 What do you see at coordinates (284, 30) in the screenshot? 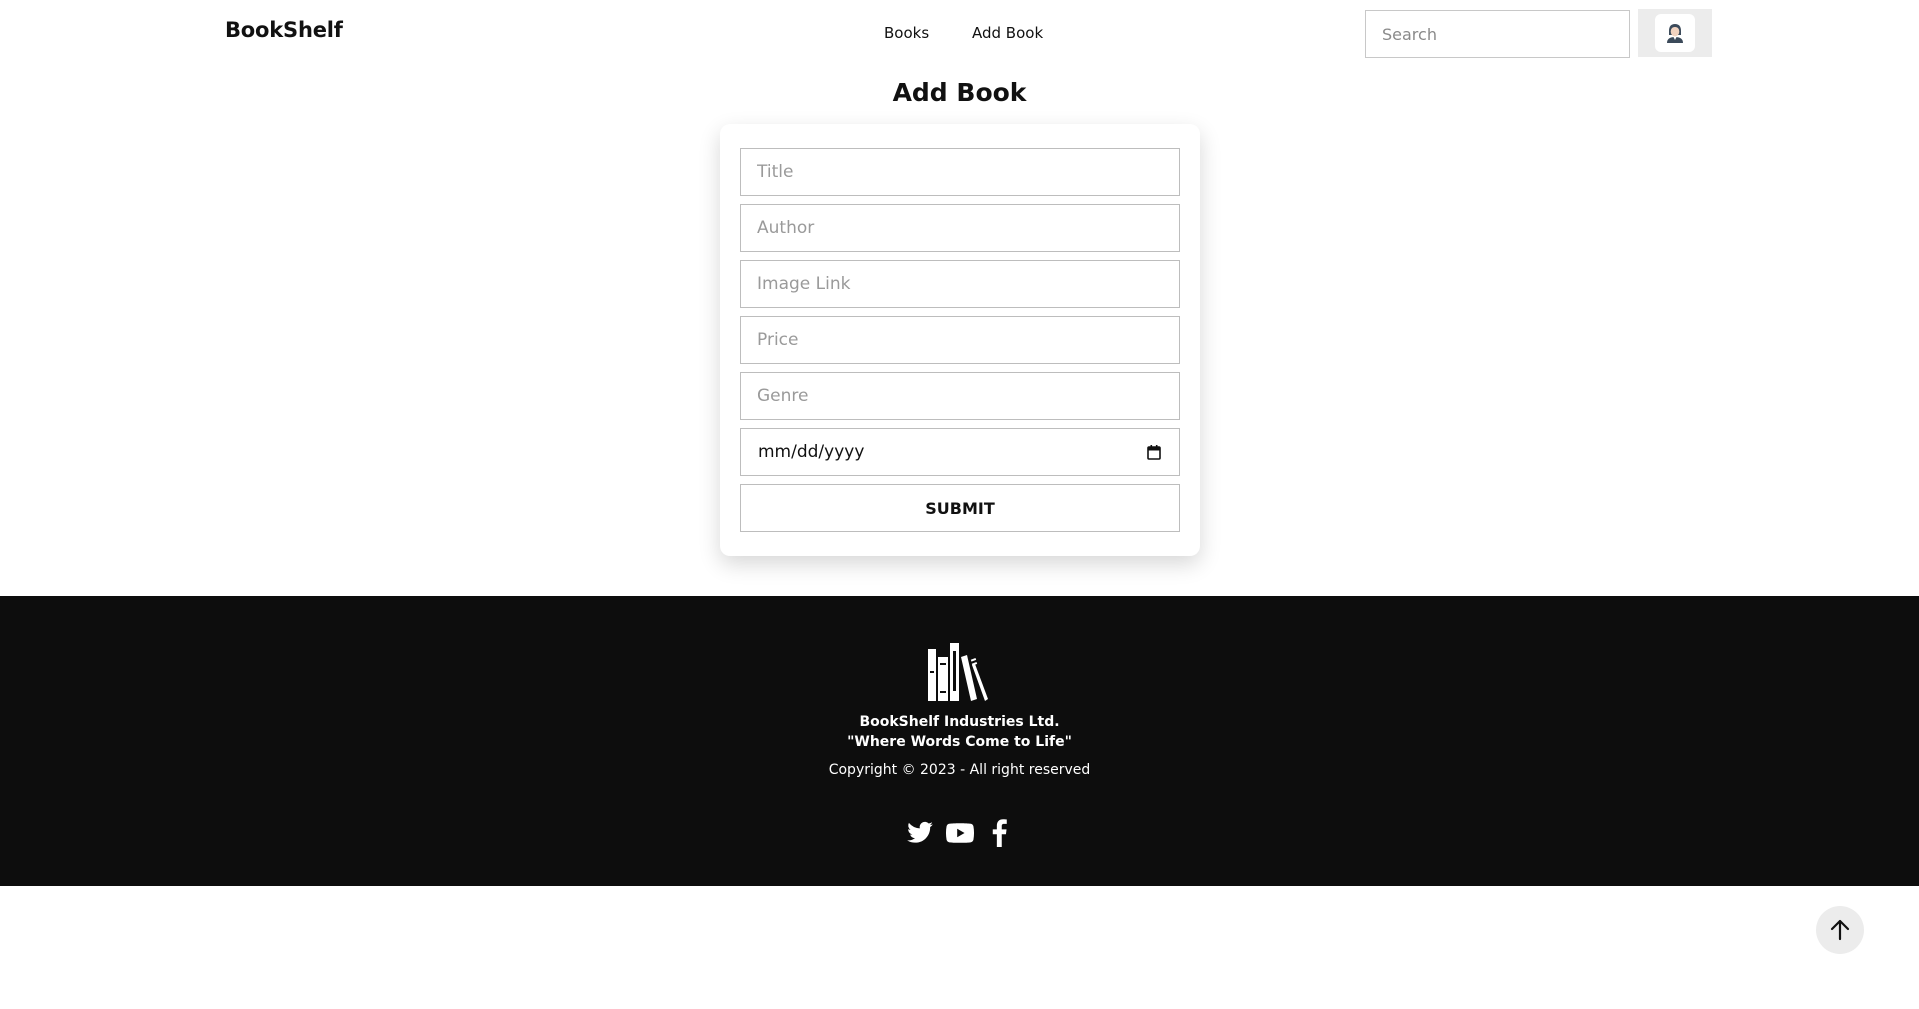
I see `brand-logo-text: BookShelf` at bounding box center [284, 30].